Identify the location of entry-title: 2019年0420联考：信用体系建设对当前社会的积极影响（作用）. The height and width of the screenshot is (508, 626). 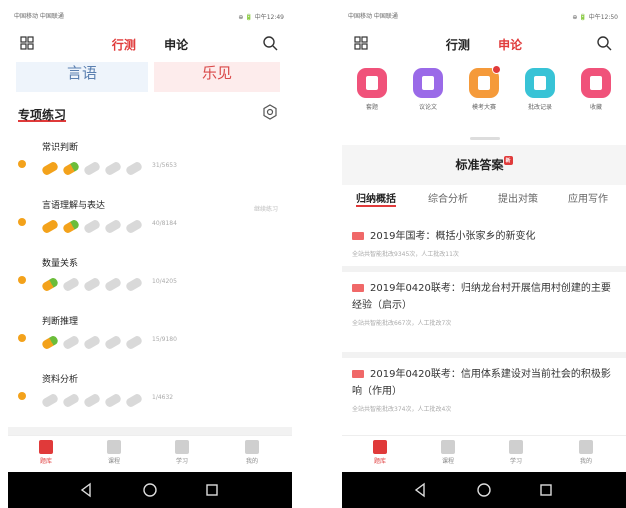
(484, 383).